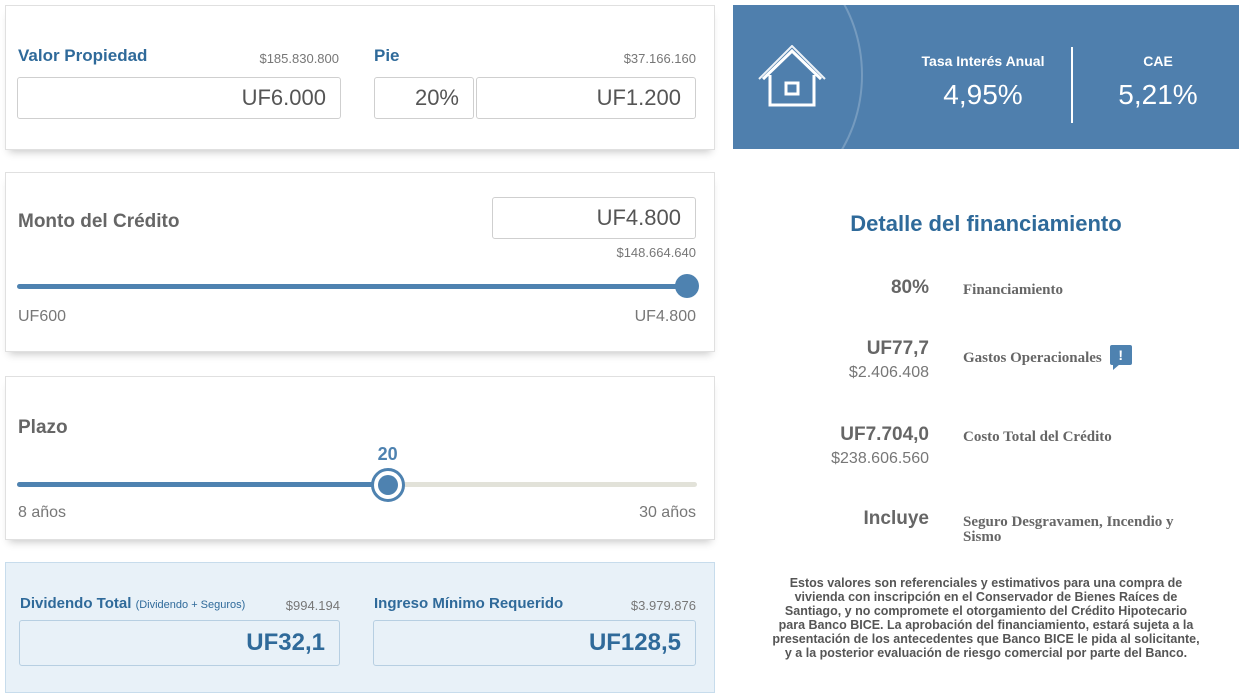  I want to click on dividend-value: UF32,1, so click(179, 643).